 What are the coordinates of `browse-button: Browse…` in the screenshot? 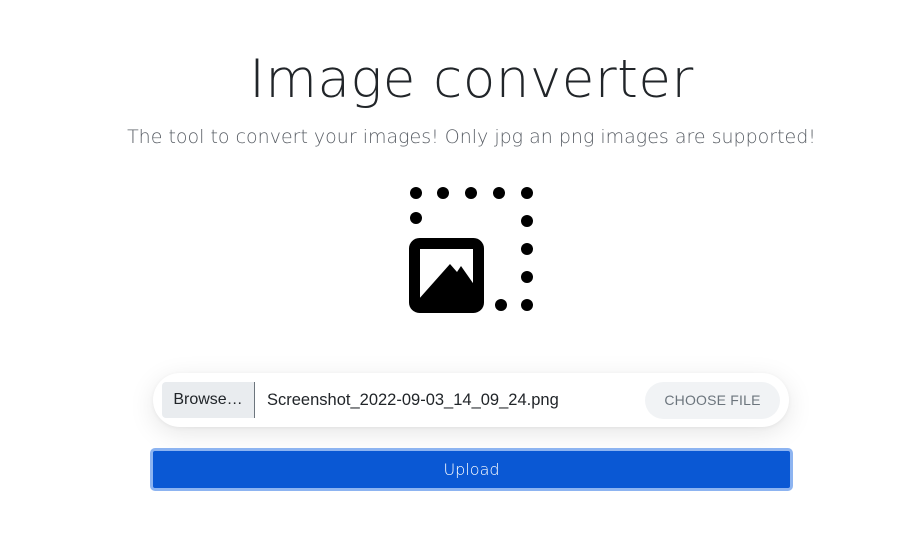 It's located at (208, 400).